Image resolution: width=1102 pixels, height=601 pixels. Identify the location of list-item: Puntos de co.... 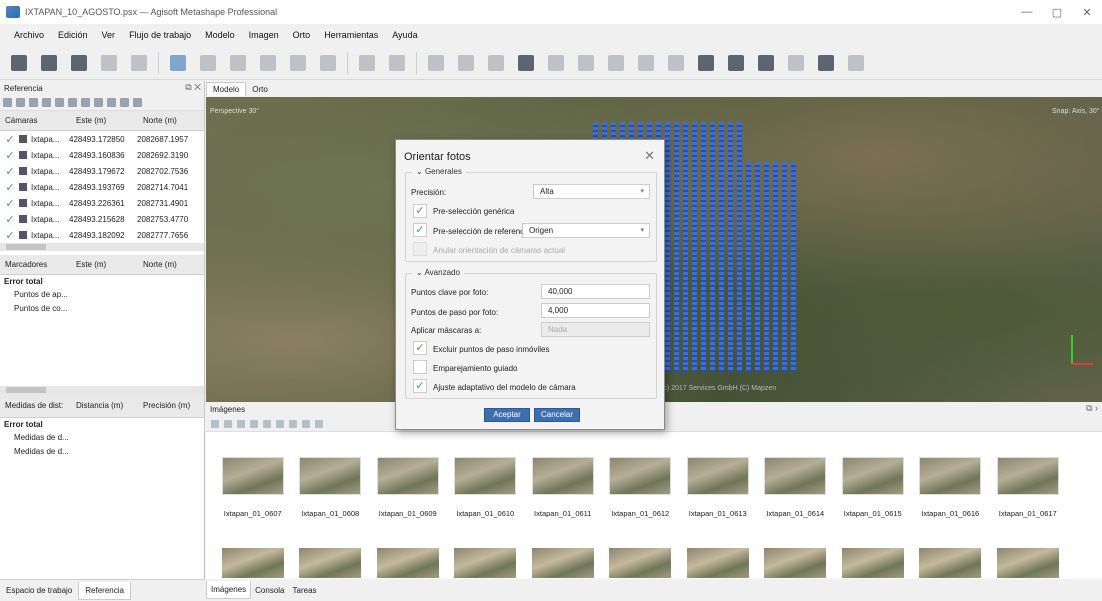
(102, 309).